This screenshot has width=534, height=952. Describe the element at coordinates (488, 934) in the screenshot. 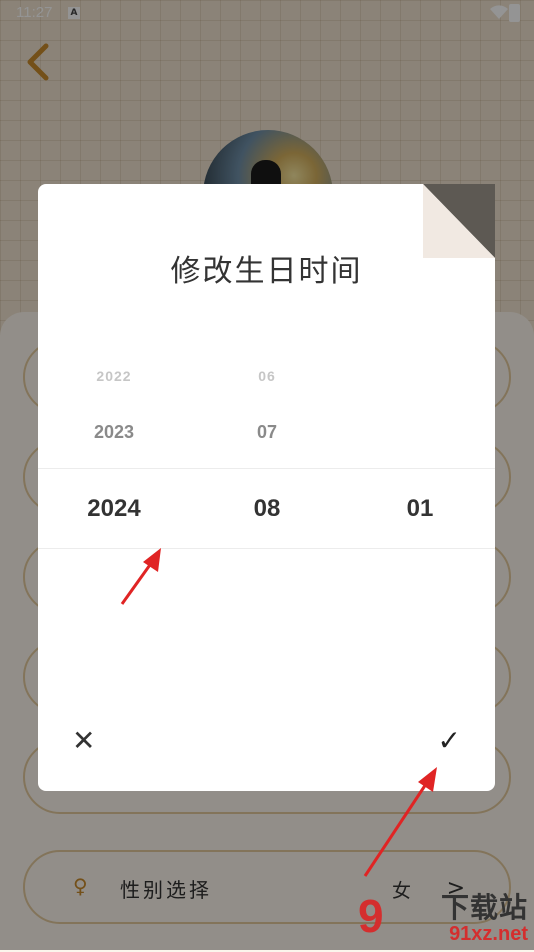

I see `watermark-url: 91xz.net` at that location.